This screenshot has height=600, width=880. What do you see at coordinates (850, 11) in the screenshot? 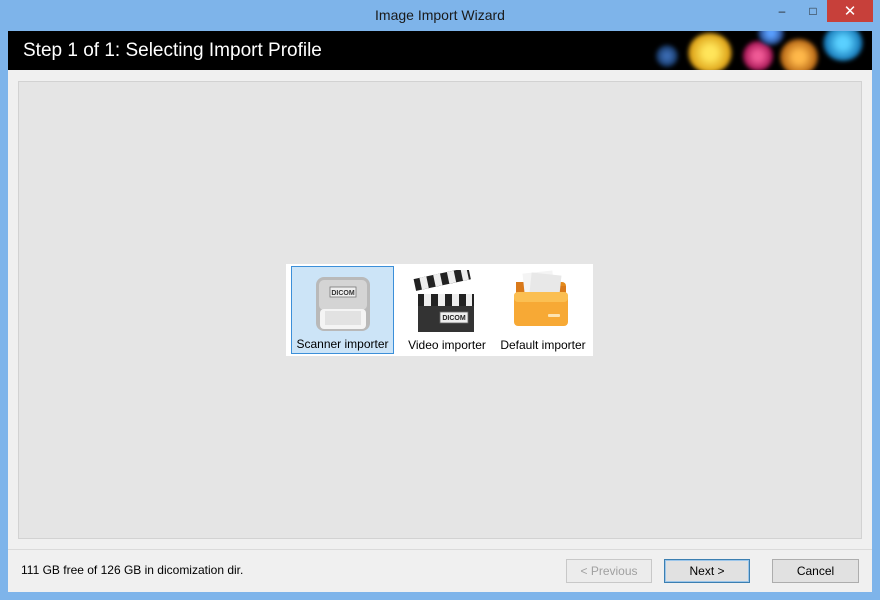
I see `close-button: ✕` at bounding box center [850, 11].